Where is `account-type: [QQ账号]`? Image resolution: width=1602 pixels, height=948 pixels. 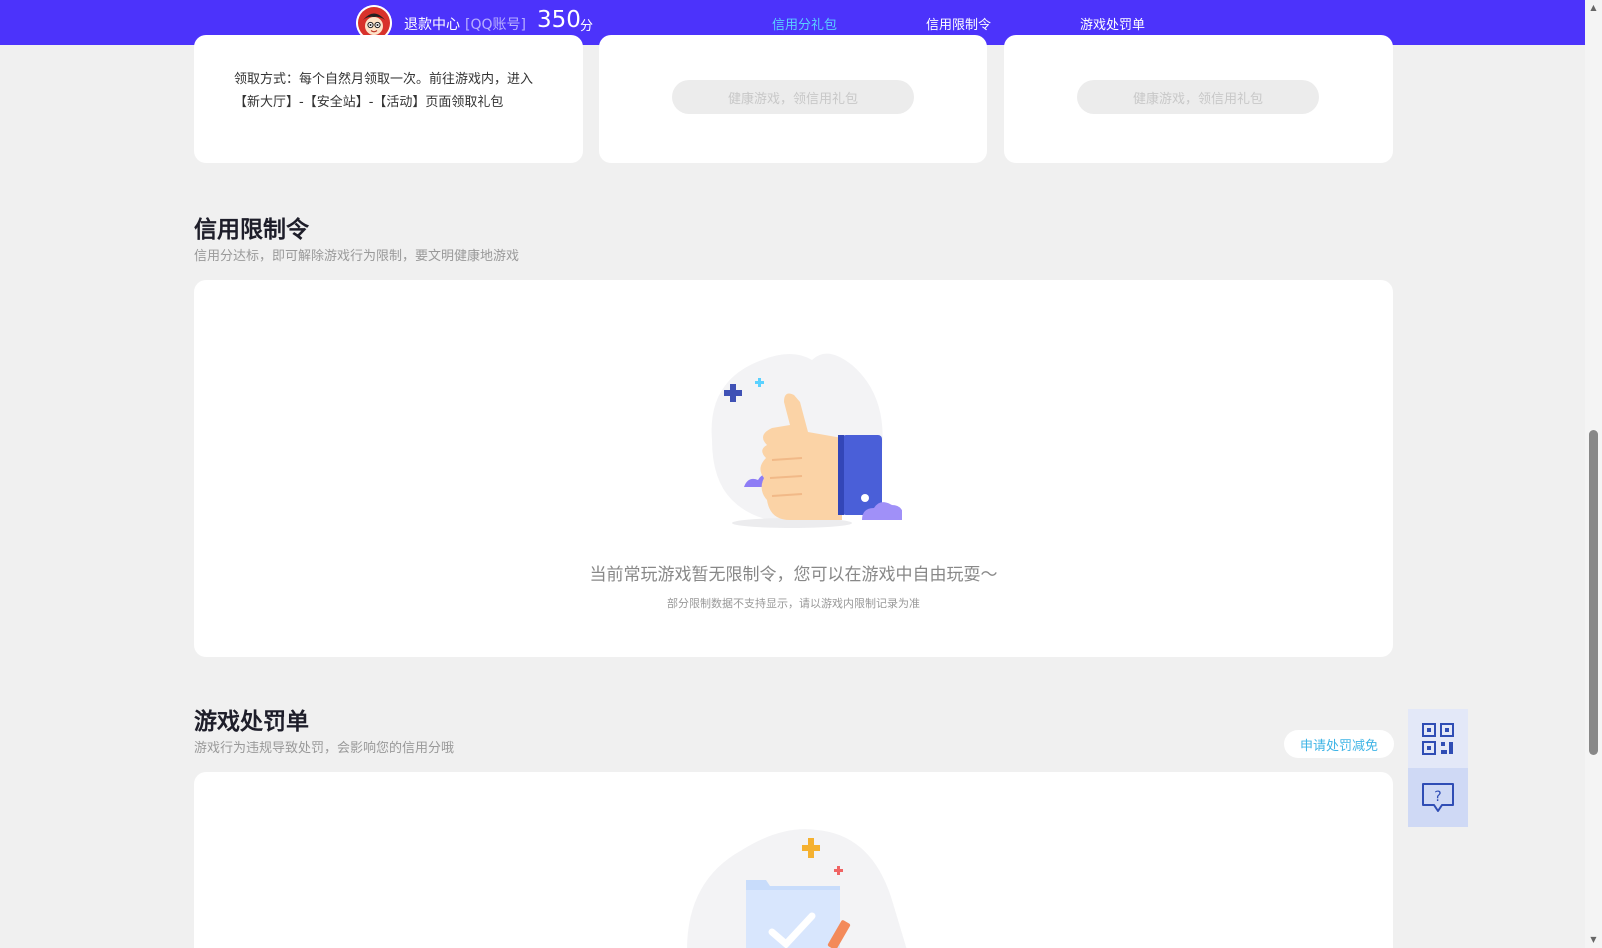 account-type: [QQ账号] is located at coordinates (495, 25).